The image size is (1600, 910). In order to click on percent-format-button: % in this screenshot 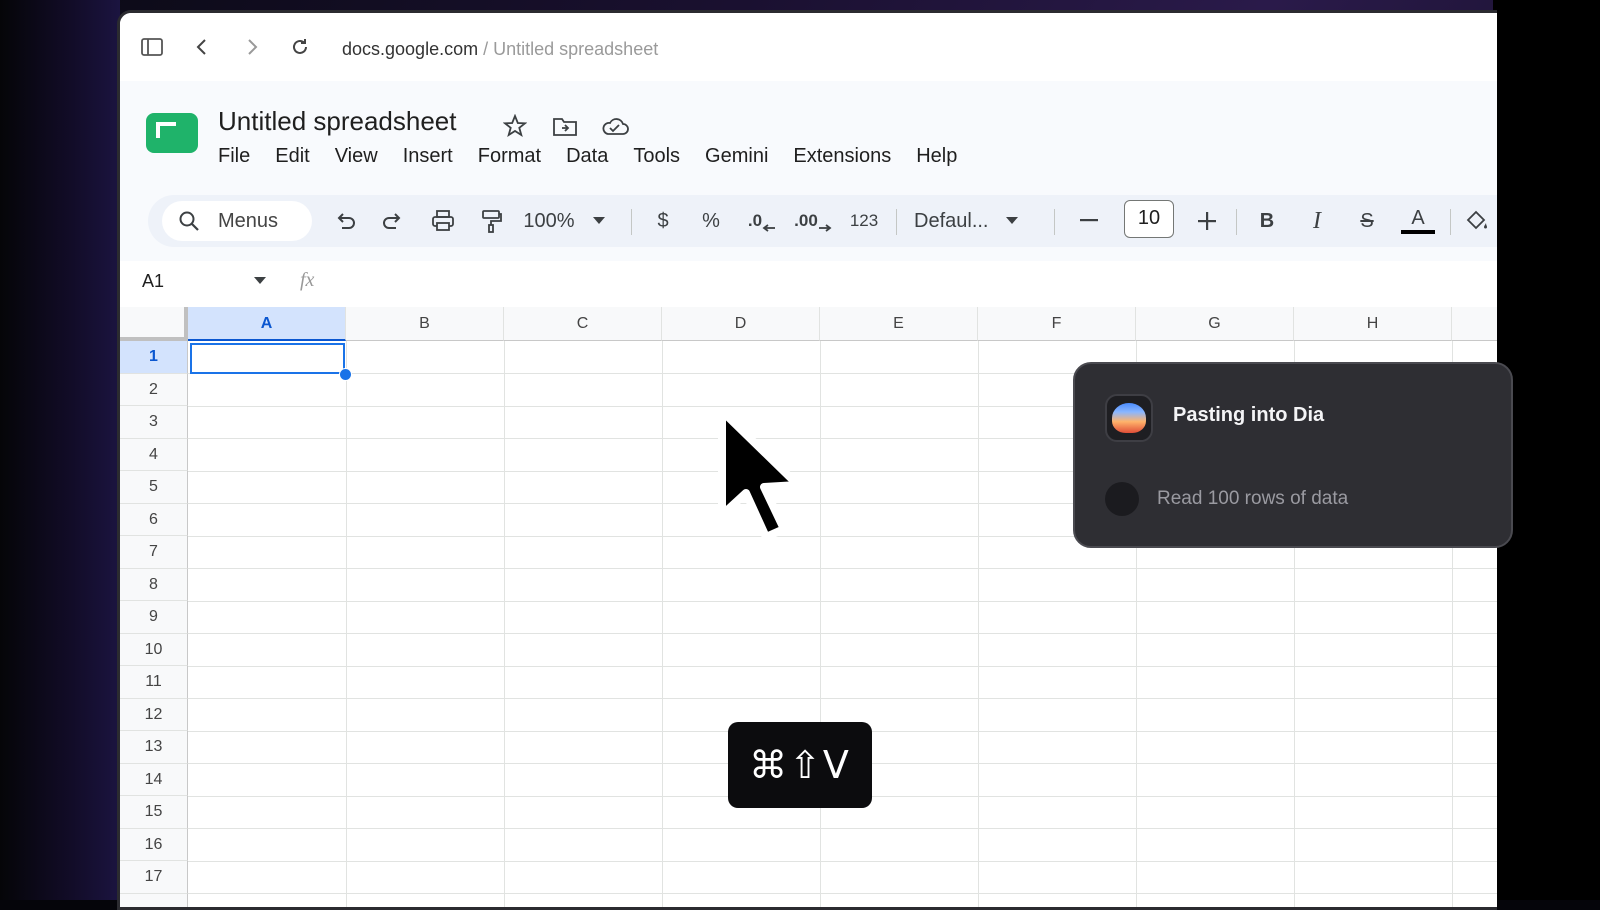, I will do `click(711, 221)`.